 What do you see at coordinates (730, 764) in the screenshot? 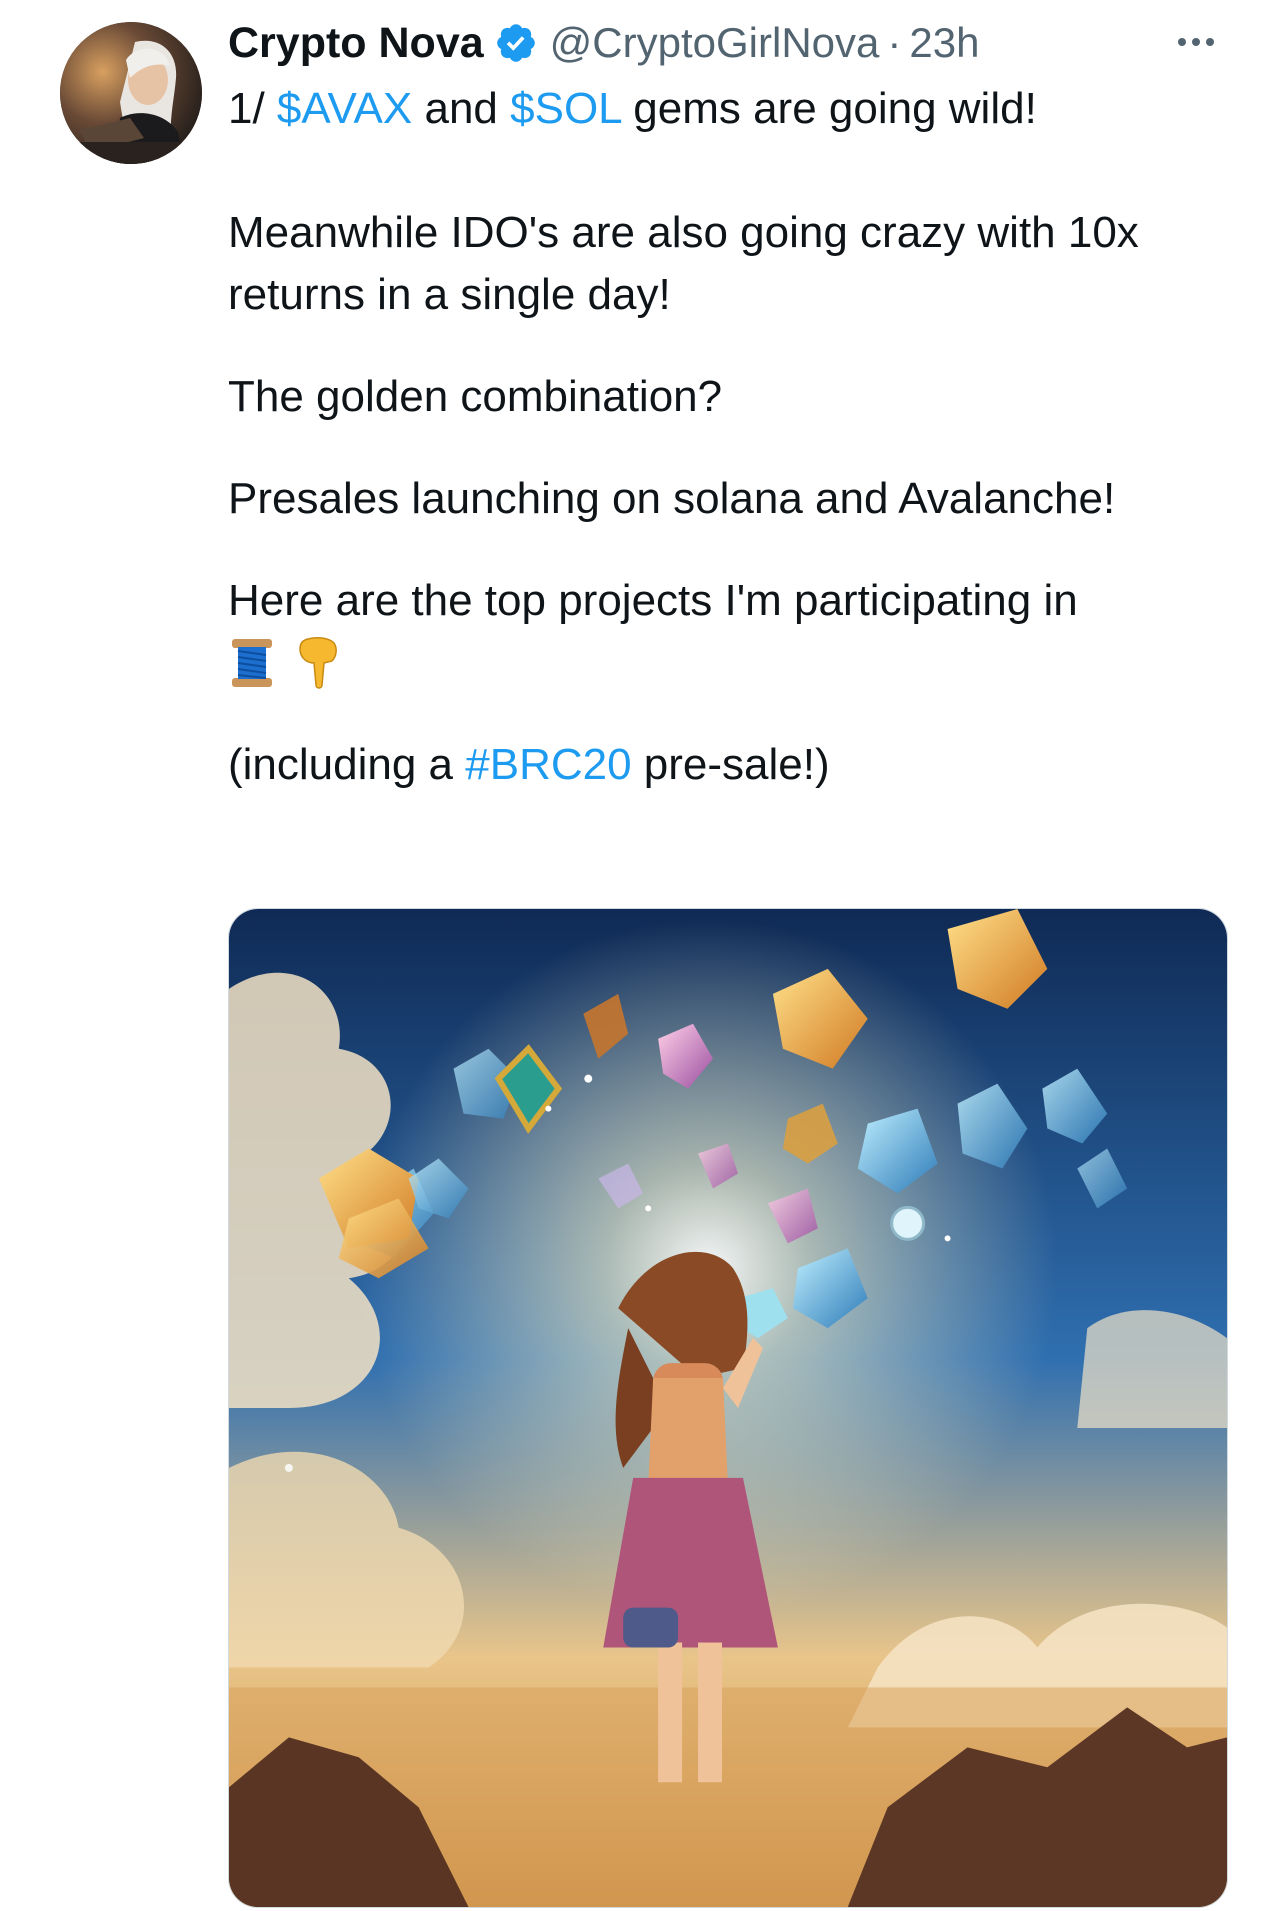
I see `text-fragment: pre-sale!)` at bounding box center [730, 764].